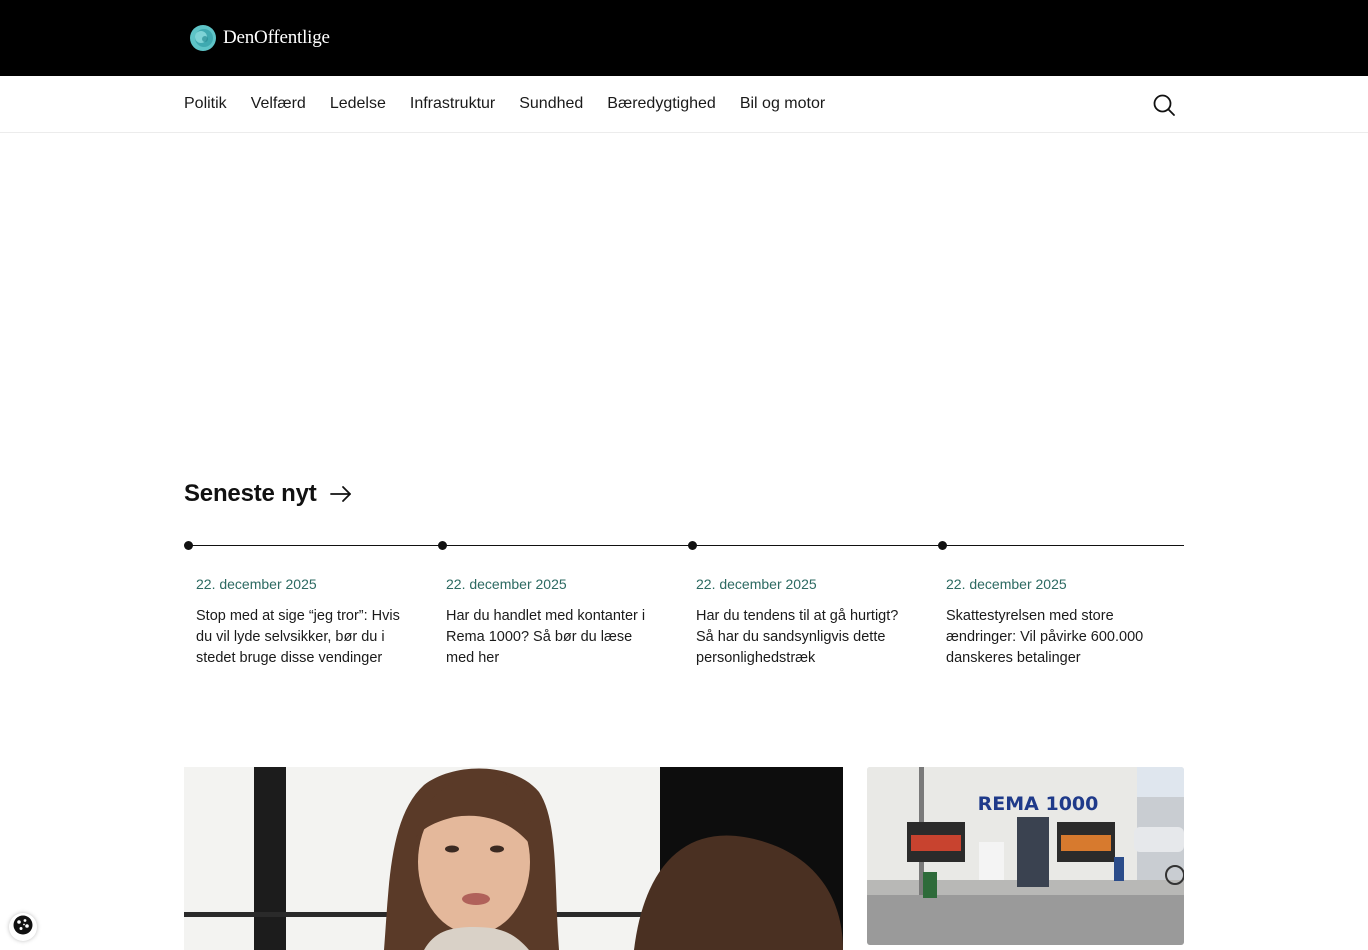  What do you see at coordinates (661, 104) in the screenshot?
I see `nav-item-baeredygtighed: Bæredygtighed` at bounding box center [661, 104].